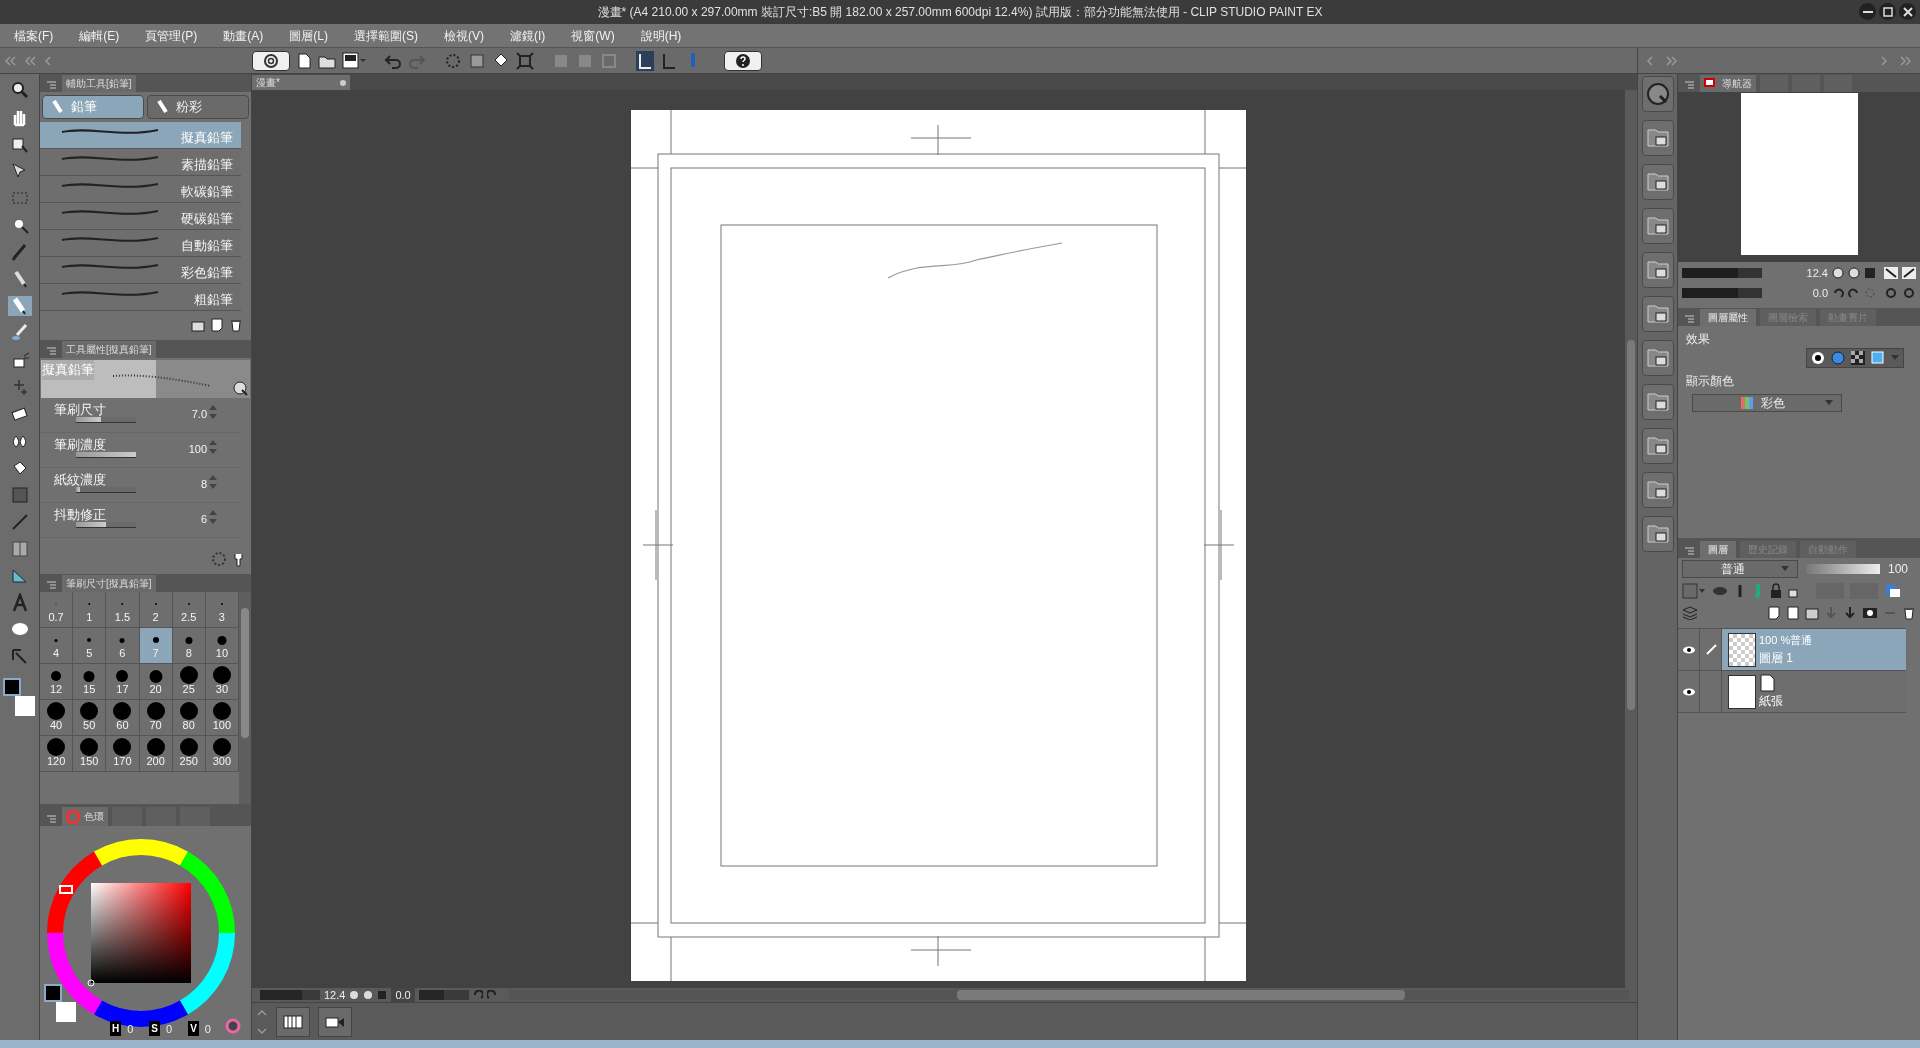 The image size is (1920, 1048). Describe the element at coordinates (189, 682) in the screenshot. I see `brush-size-item: 25` at that location.